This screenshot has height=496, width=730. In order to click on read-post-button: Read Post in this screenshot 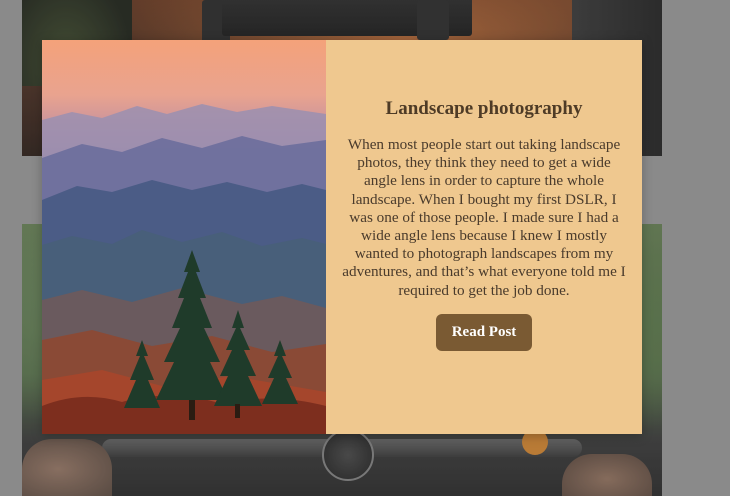, I will do `click(484, 332)`.